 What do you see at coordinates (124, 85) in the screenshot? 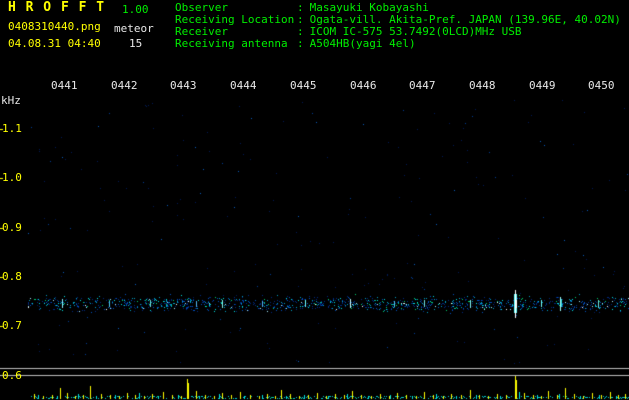
I see `x-tick-0442: 0442` at bounding box center [124, 85].